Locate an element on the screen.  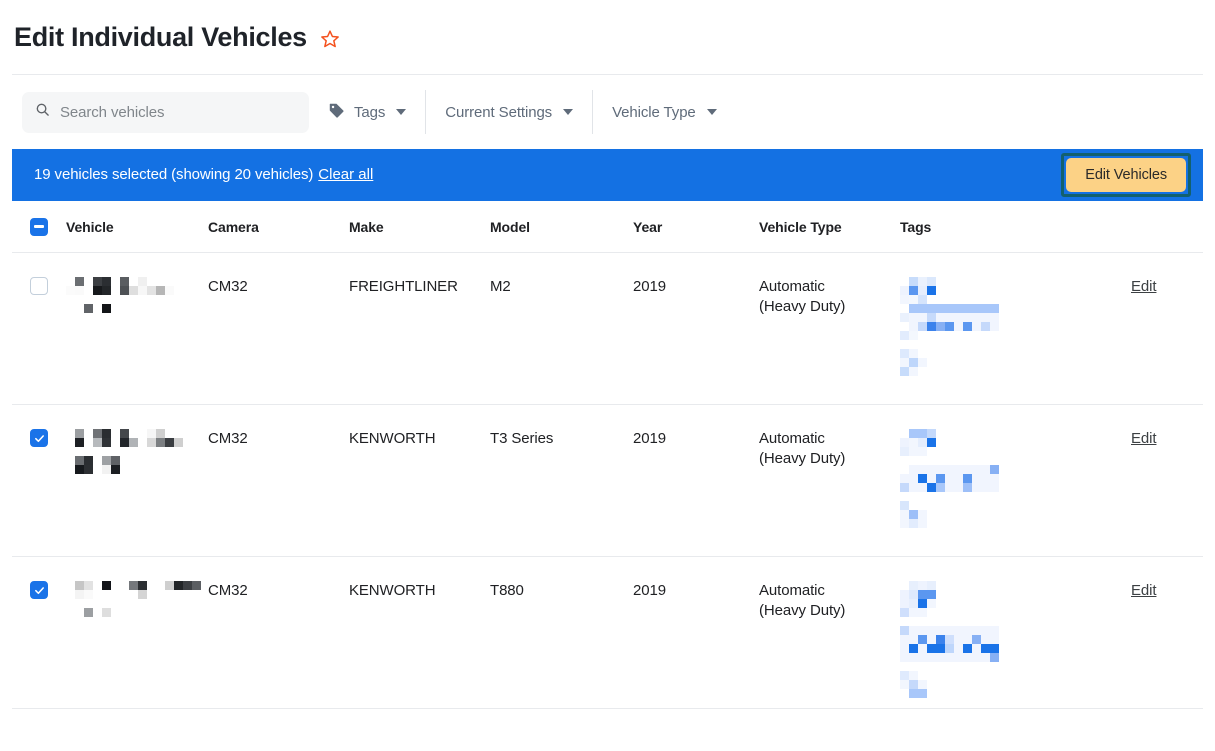
favorite-star-icon is located at coordinates (330, 39).